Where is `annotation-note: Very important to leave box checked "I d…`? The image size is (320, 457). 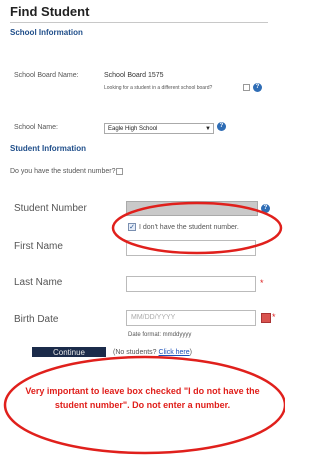 annotation-note: Very important to leave box checked "I d… is located at coordinates (142, 398).